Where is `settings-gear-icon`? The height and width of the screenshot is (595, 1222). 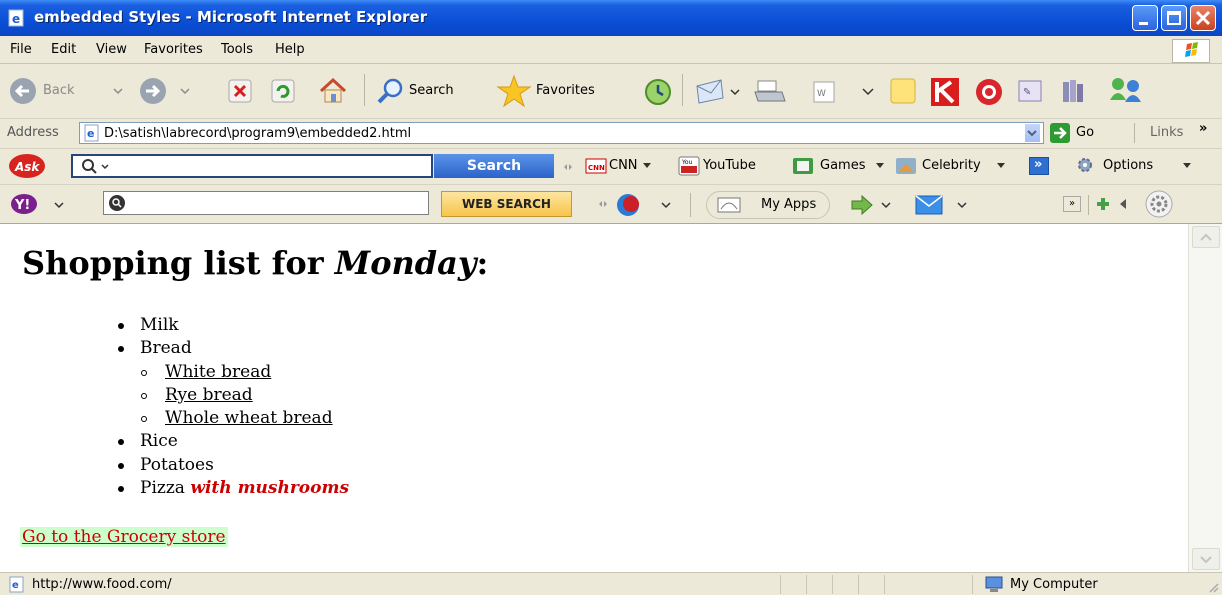 settings-gear-icon is located at coordinates (1159, 204).